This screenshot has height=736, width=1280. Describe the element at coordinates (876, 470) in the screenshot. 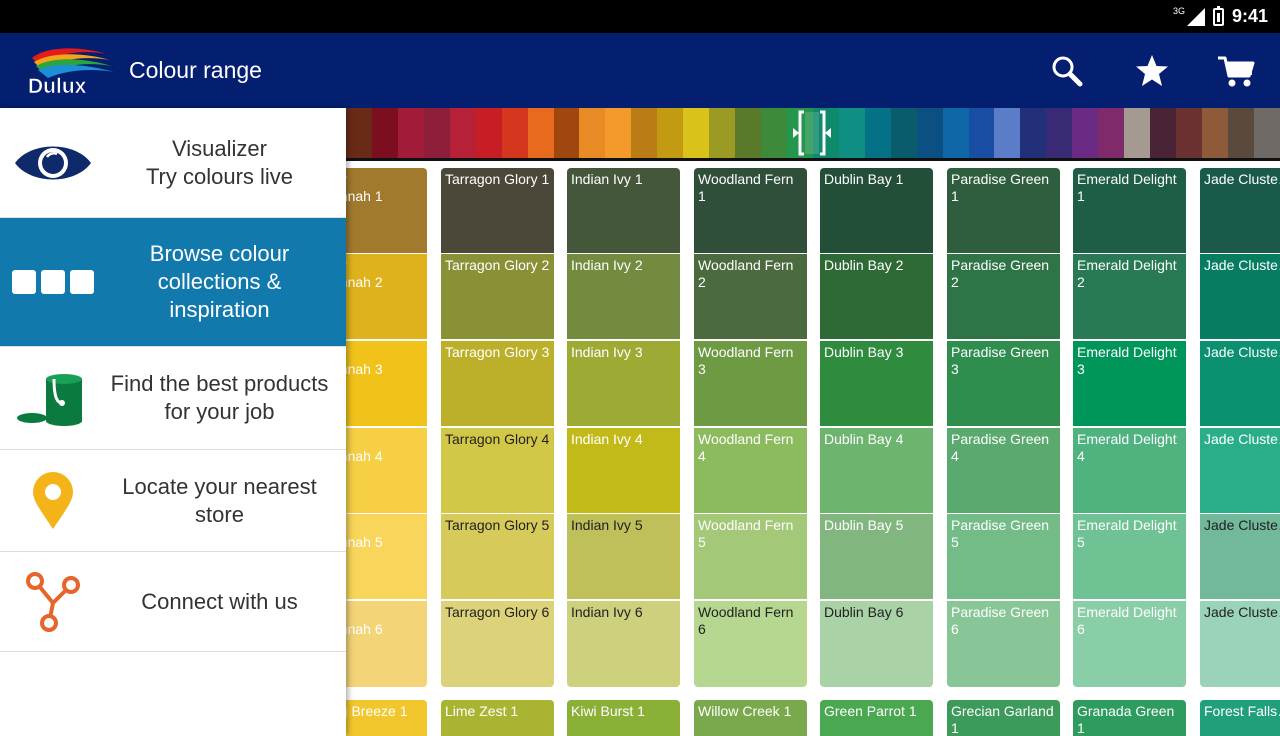

I see `colour-swatch: Dublin Bay 4` at that location.